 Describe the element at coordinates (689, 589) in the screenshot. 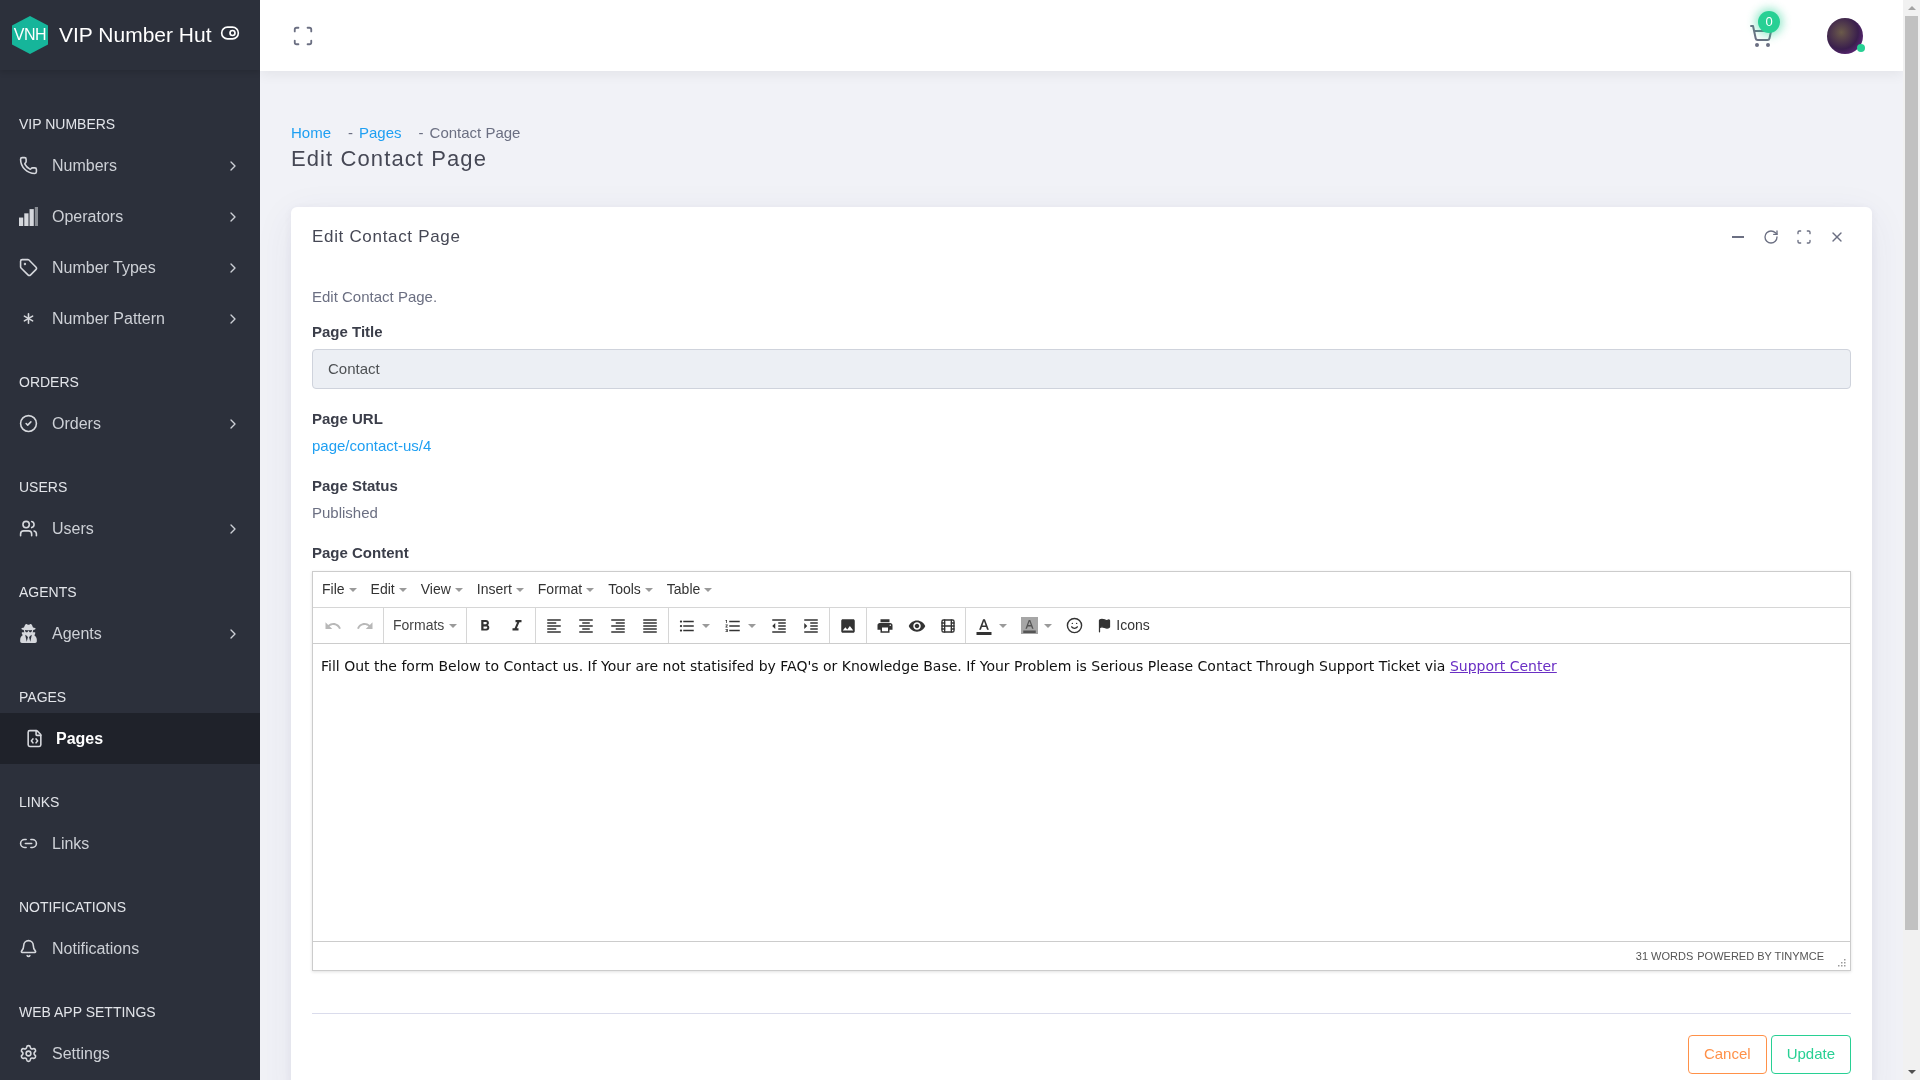

I see `menu-item: Table` at that location.